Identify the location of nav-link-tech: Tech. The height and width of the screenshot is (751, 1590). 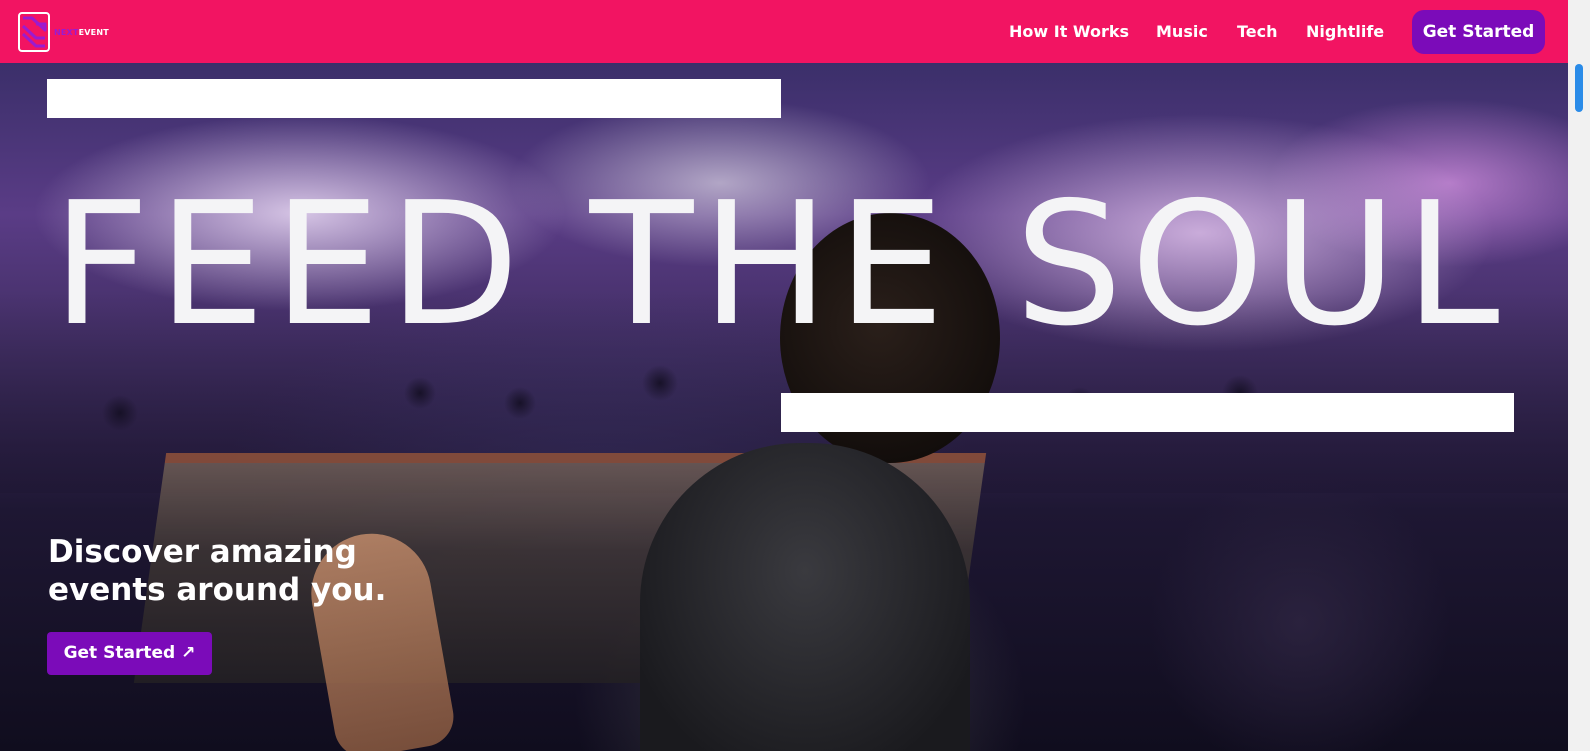
(1257, 32).